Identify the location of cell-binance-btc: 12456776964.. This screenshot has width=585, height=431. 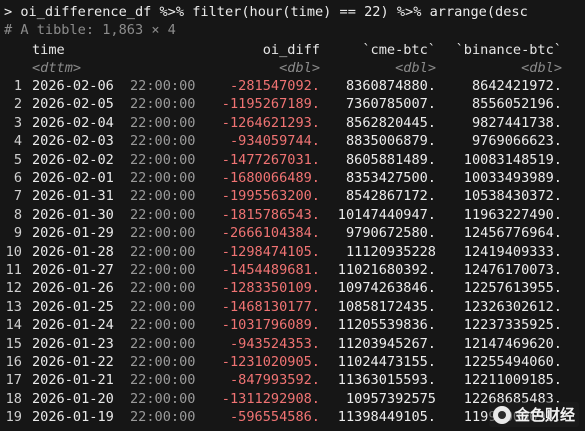
(512, 233).